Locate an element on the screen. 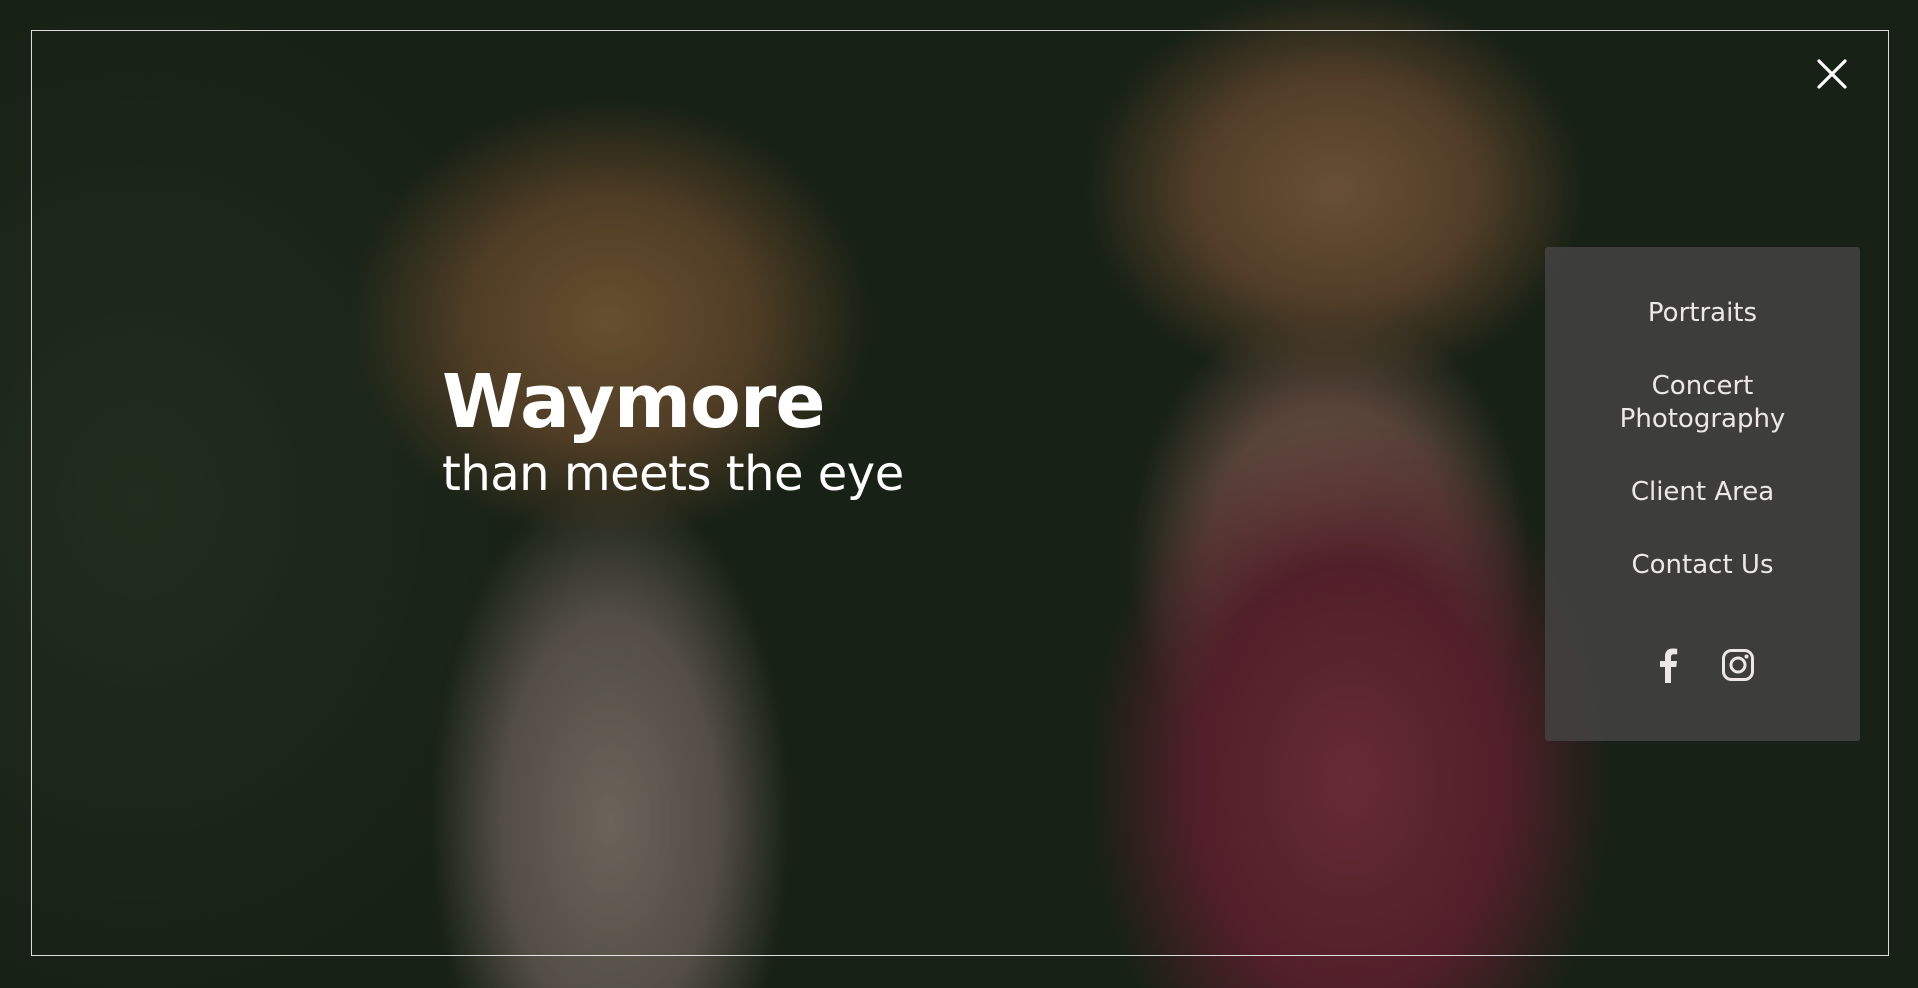  instagram-icon is located at coordinates (1737, 665).